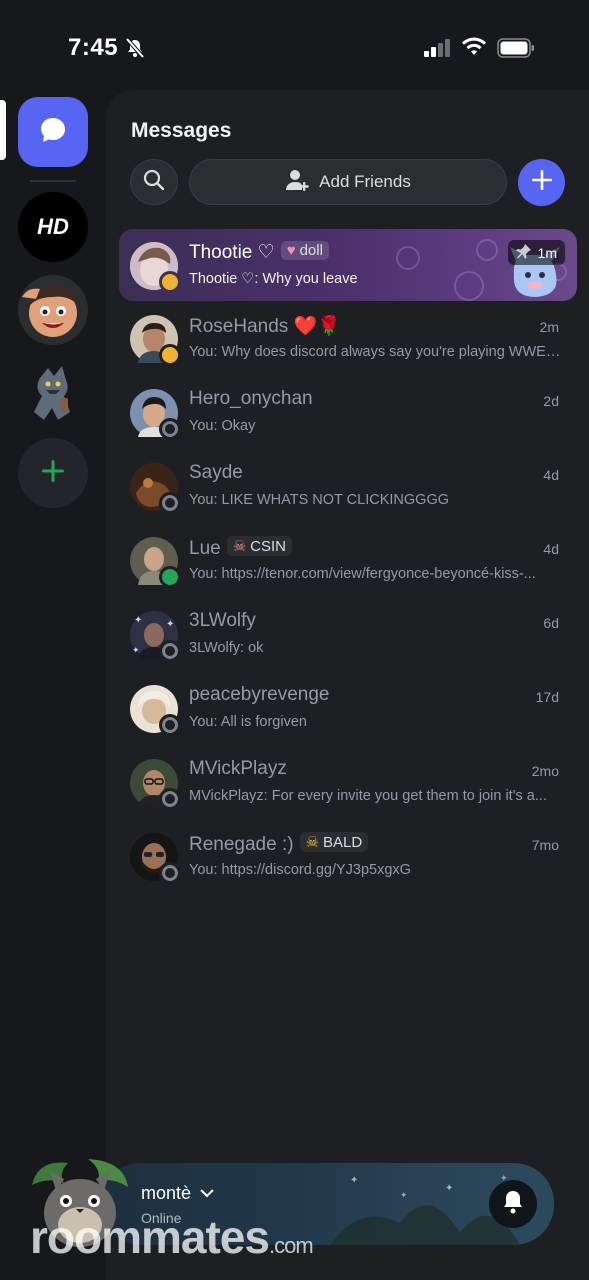 Image resolution: width=589 pixels, height=1280 pixels. I want to click on status-bar: 7:45, so click(294, 45).